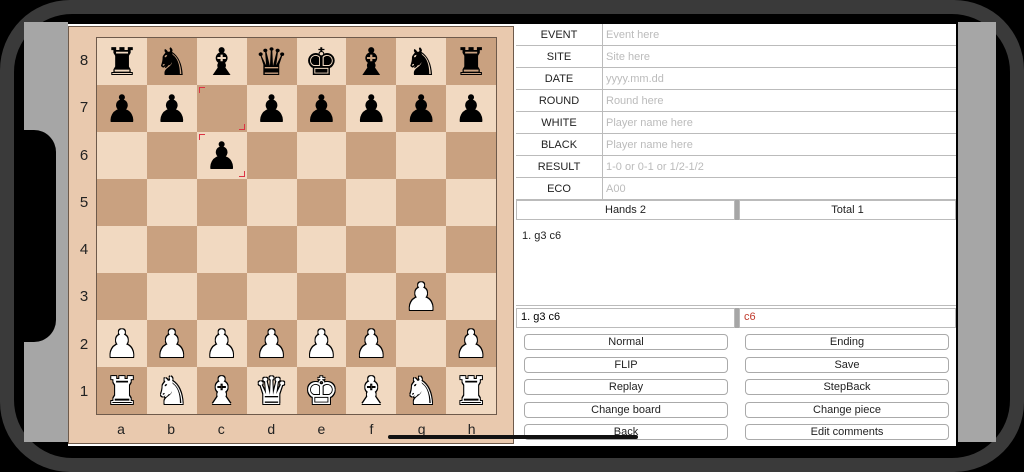  I want to click on flip-button: FLIP, so click(626, 365).